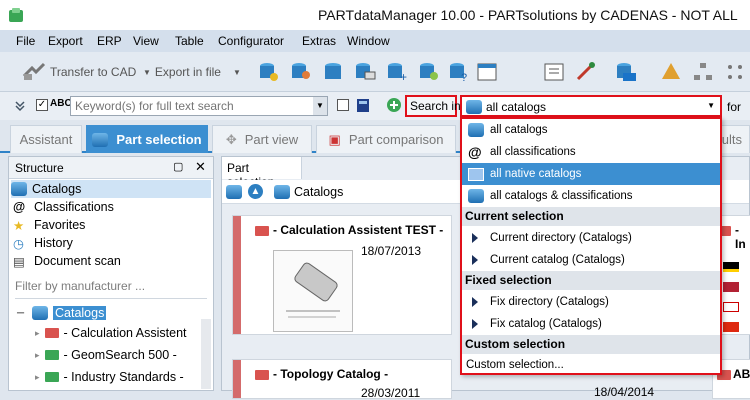  I want to click on database-mail-icon, so click(365, 72).